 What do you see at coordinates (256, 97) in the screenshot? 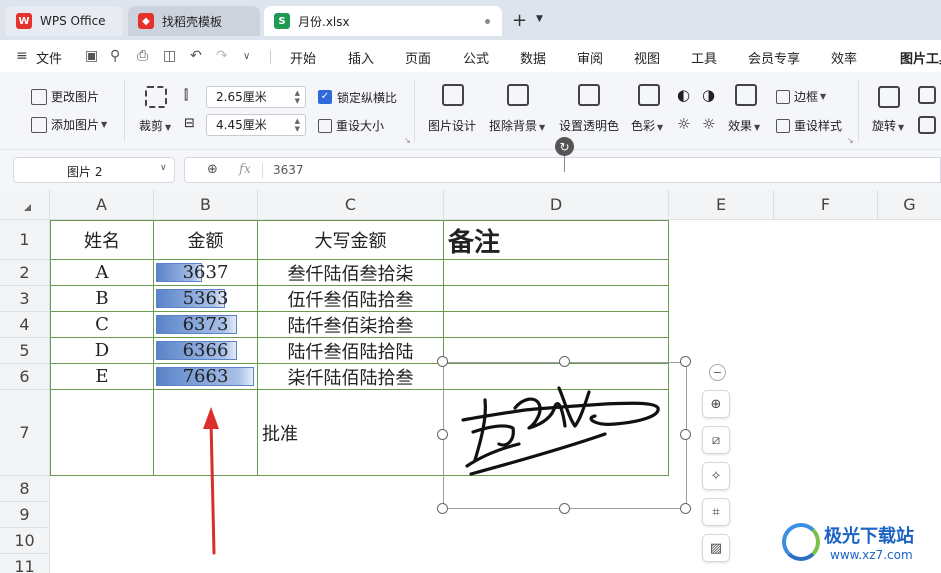
I see `height-input: 2.65厘米 ▲ ▼` at bounding box center [256, 97].